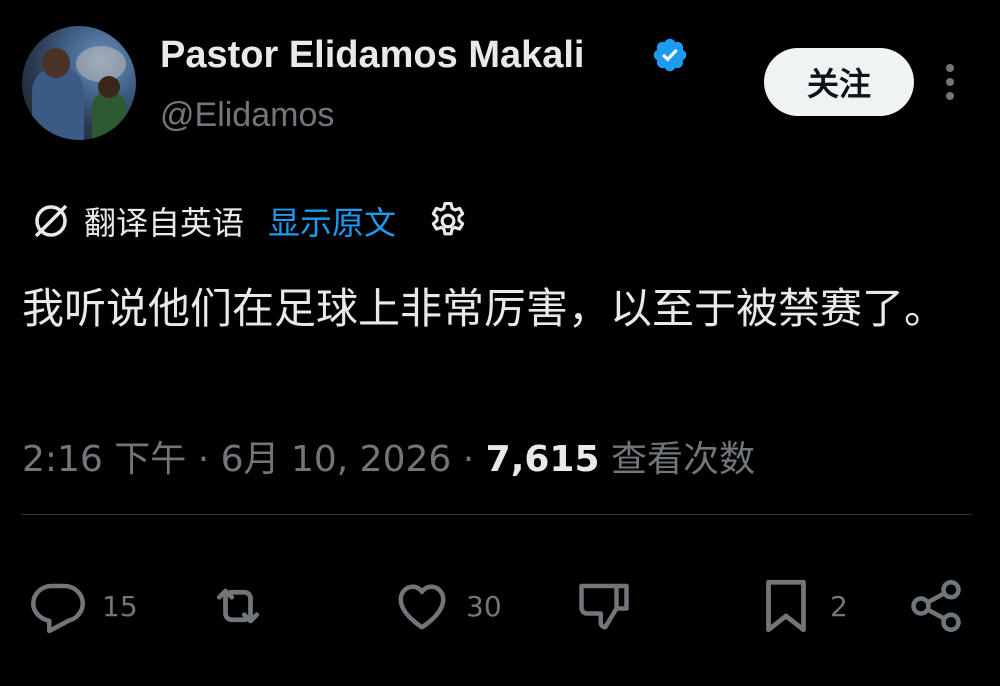  I want to click on translation-row: 翻译自英语 显示原文, so click(249, 221).